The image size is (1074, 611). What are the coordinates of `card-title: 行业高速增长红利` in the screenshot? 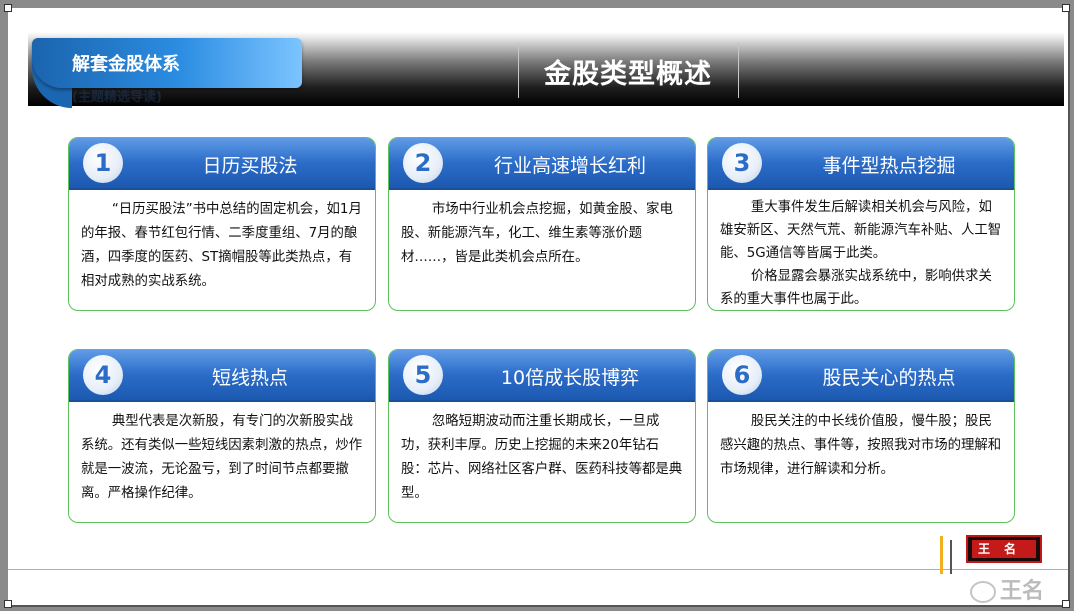 It's located at (569, 166).